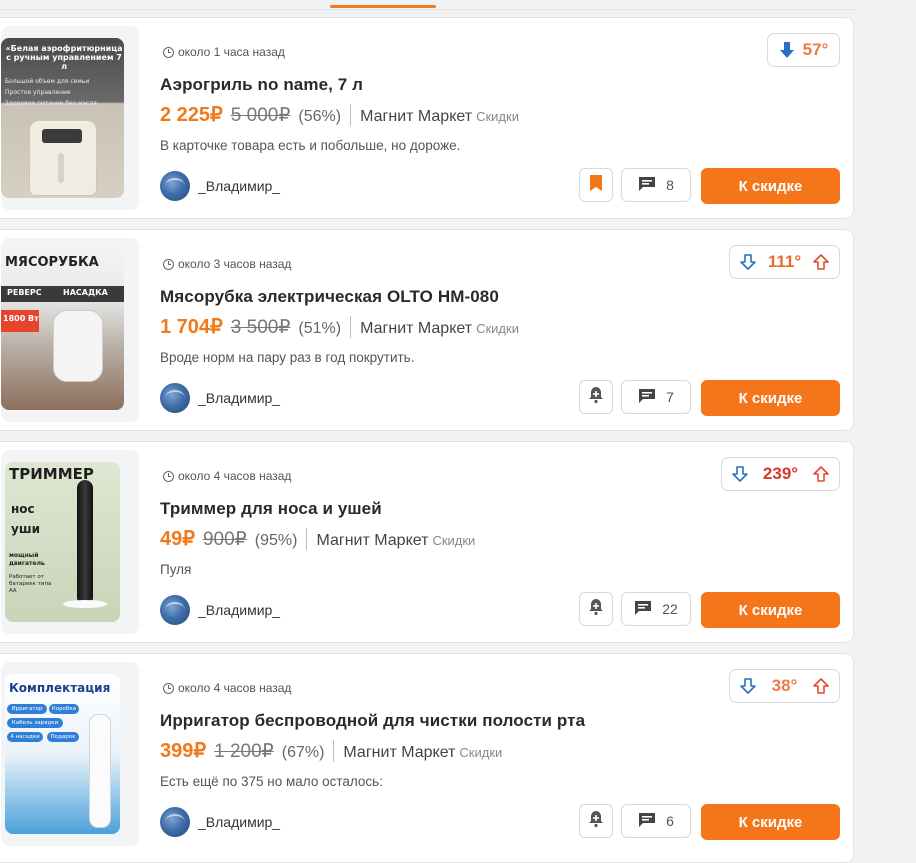 This screenshot has height=863, width=916. Describe the element at coordinates (35, 723) in the screenshot. I see `product-image-badge: Кабель зарядки` at that location.